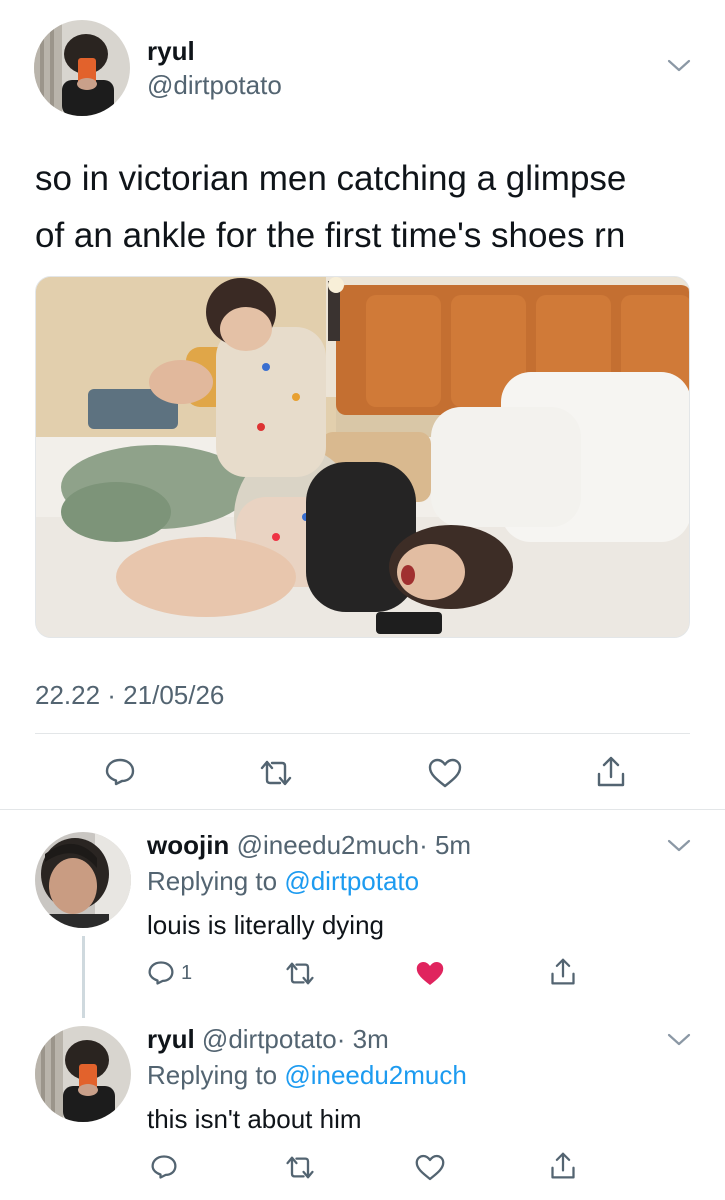 Image resolution: width=725 pixels, height=1200 pixels. What do you see at coordinates (375, 1075) in the screenshot?
I see `replying-to-handle: @ineedu2much` at bounding box center [375, 1075].